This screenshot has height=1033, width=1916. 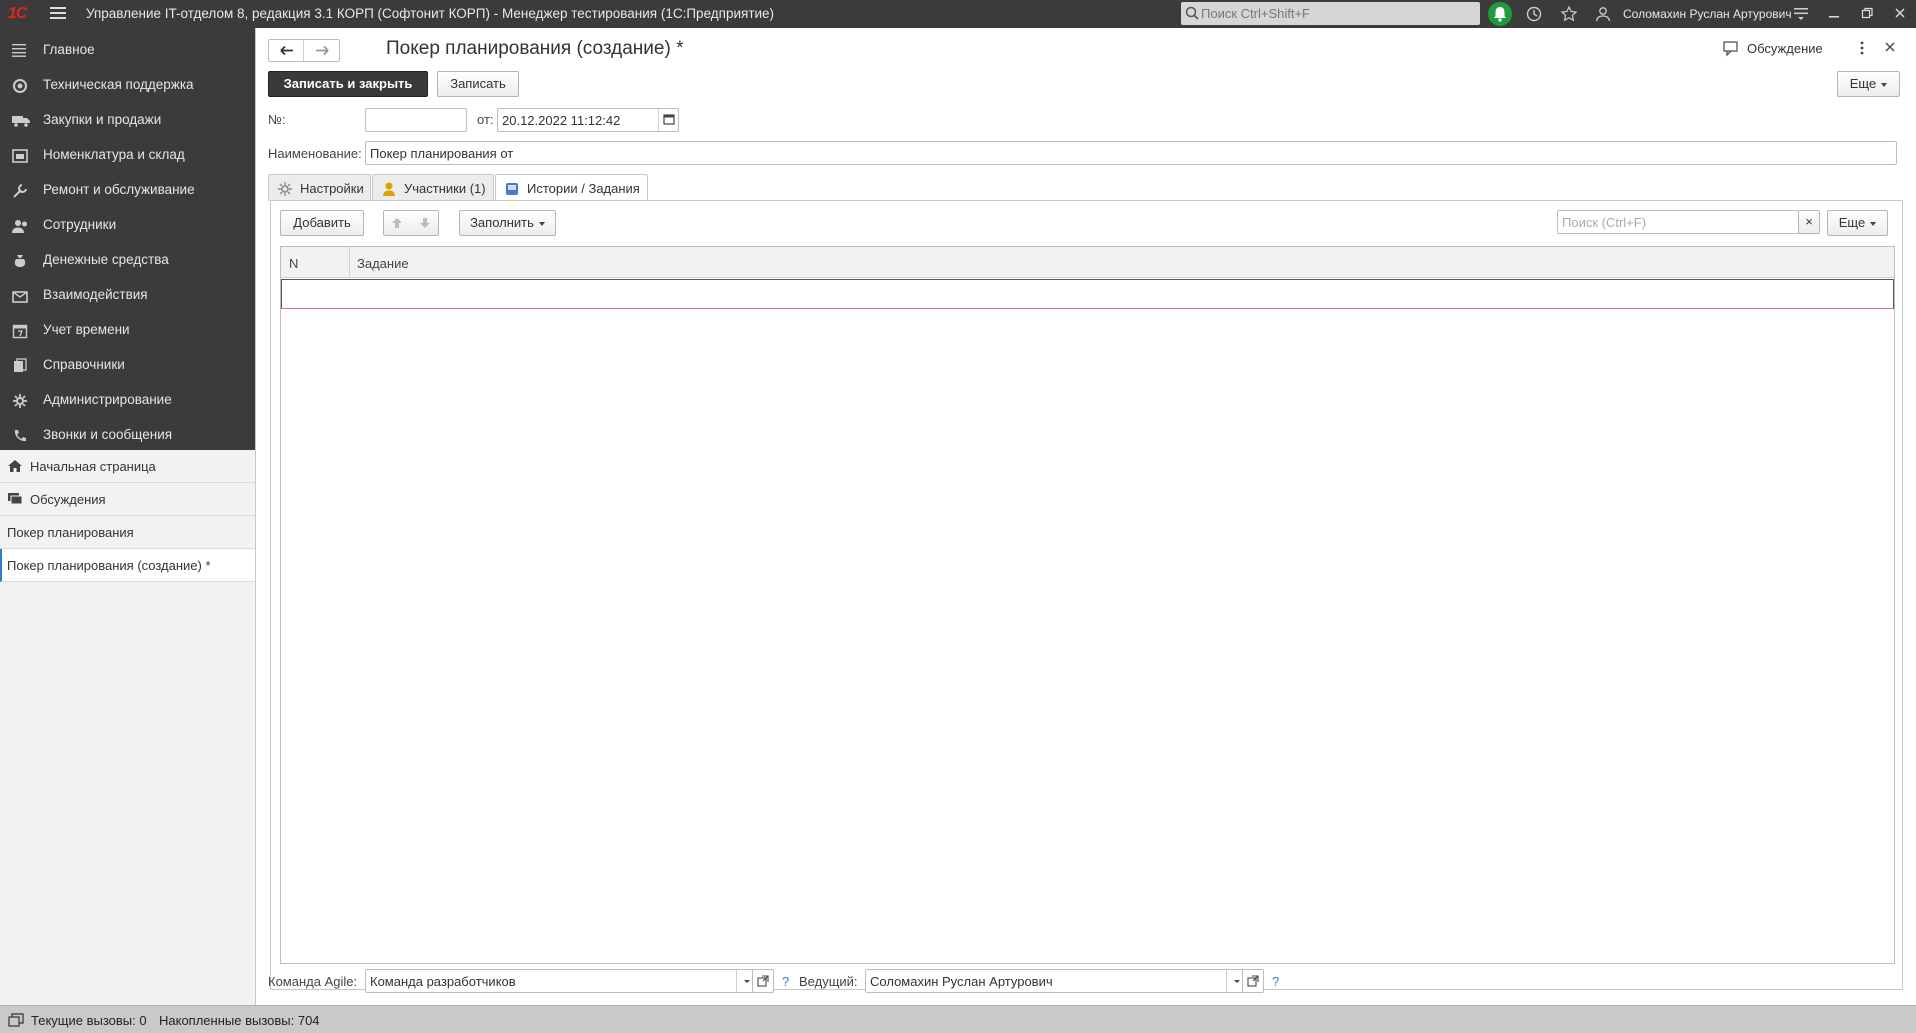 What do you see at coordinates (127, 365) in the screenshot?
I see `section-catalogs: Справочники` at bounding box center [127, 365].